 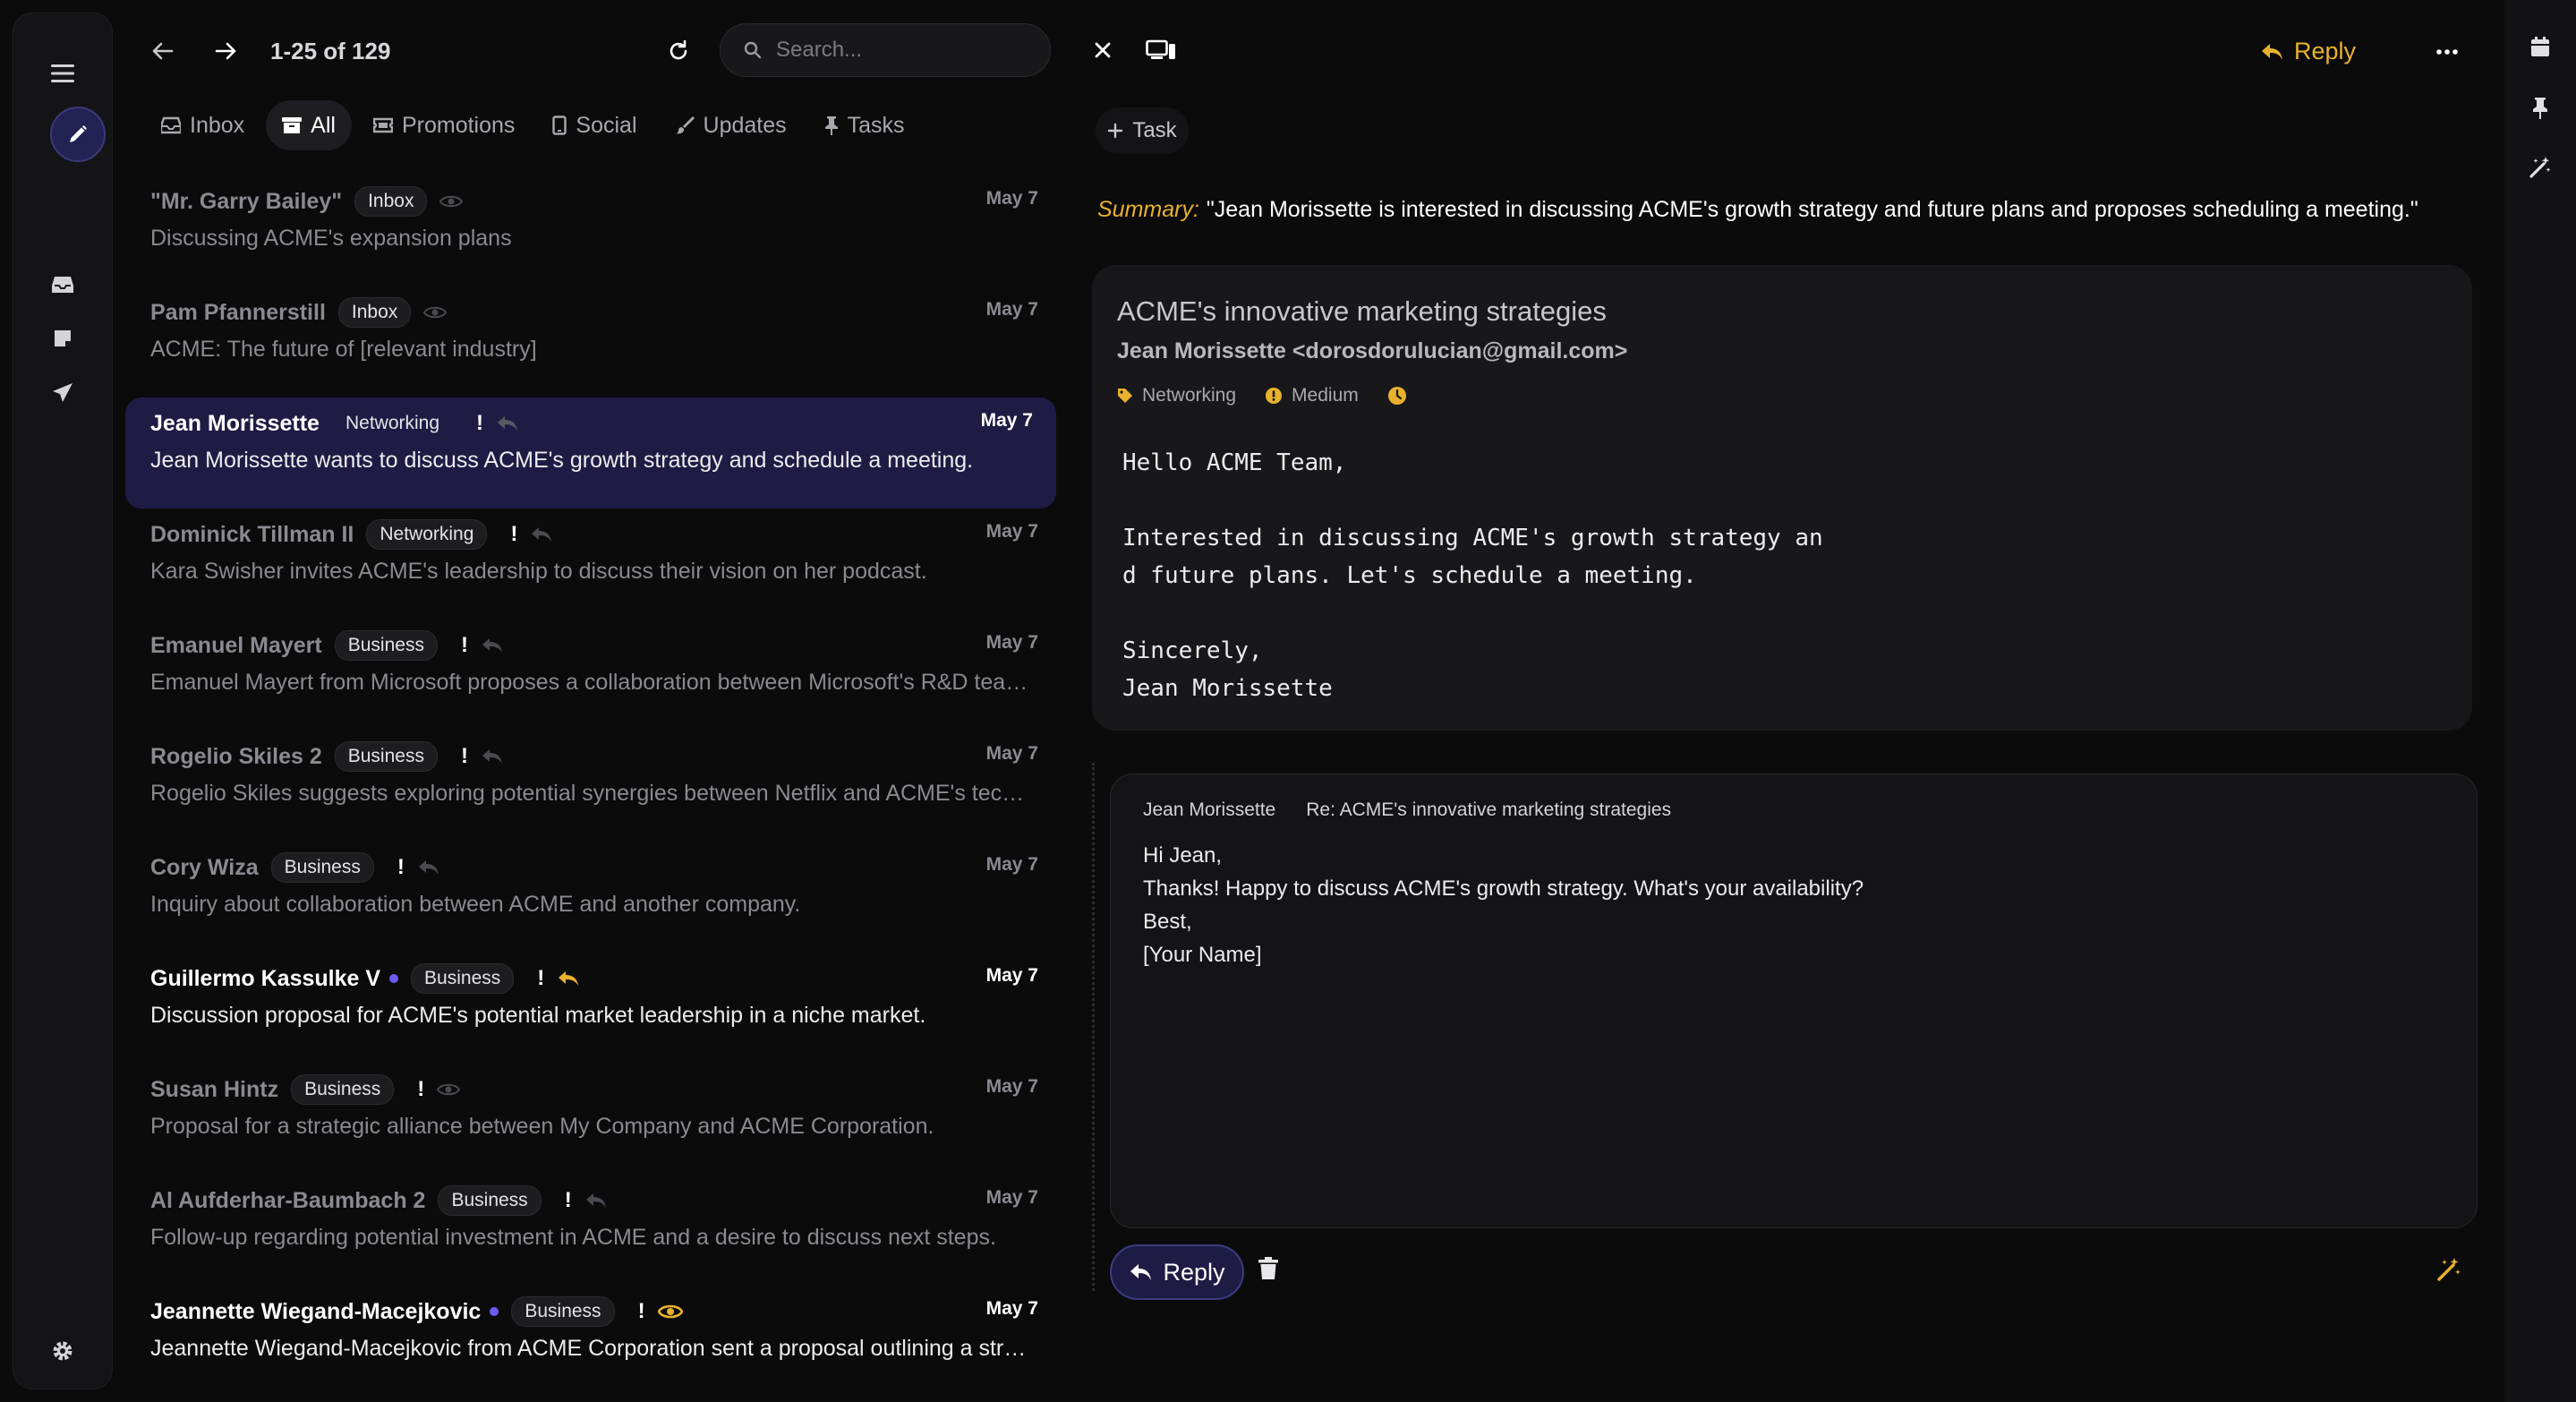 What do you see at coordinates (905, 50) in the screenshot?
I see `search-input` at bounding box center [905, 50].